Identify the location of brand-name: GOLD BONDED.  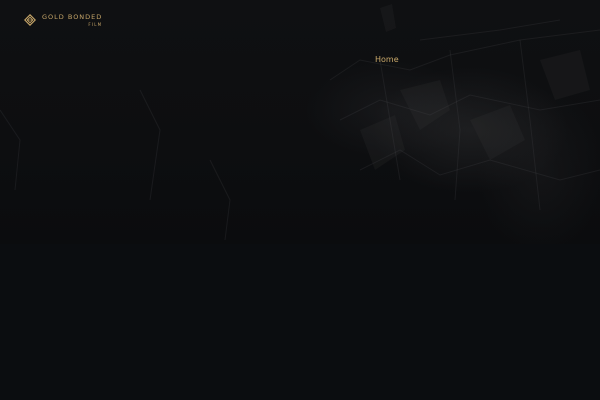
(72, 17).